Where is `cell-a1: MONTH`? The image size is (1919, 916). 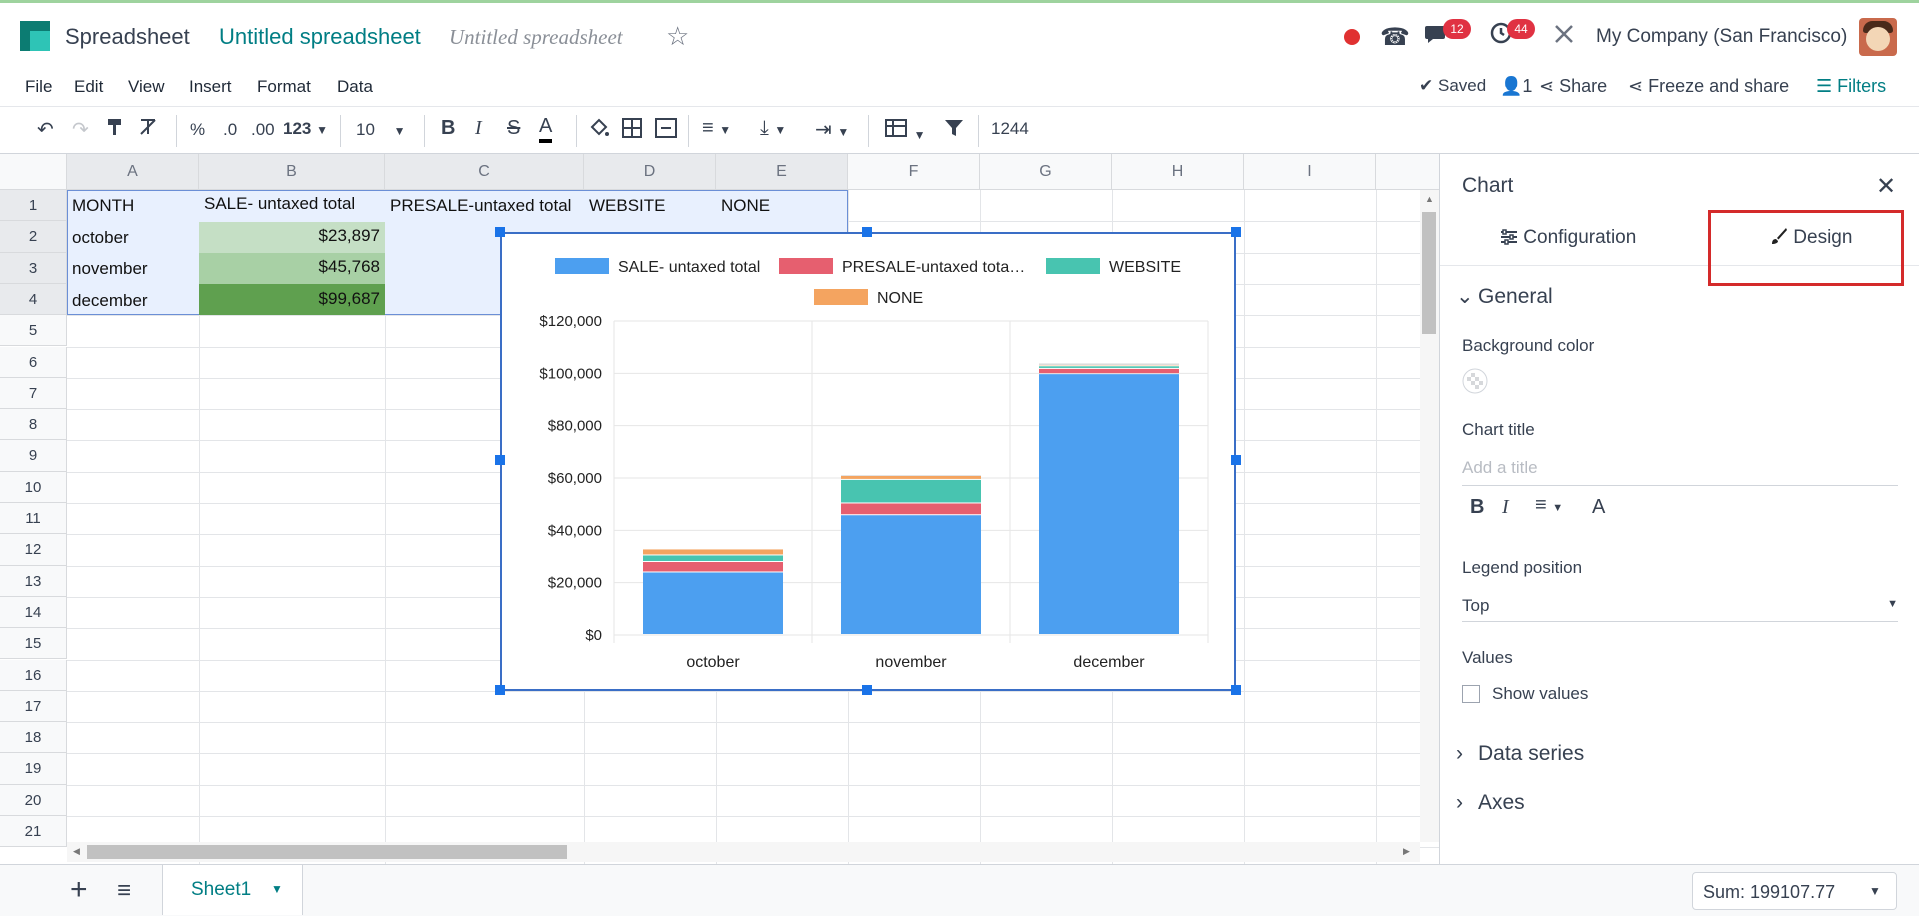
cell-a1: MONTH is located at coordinates (133, 206).